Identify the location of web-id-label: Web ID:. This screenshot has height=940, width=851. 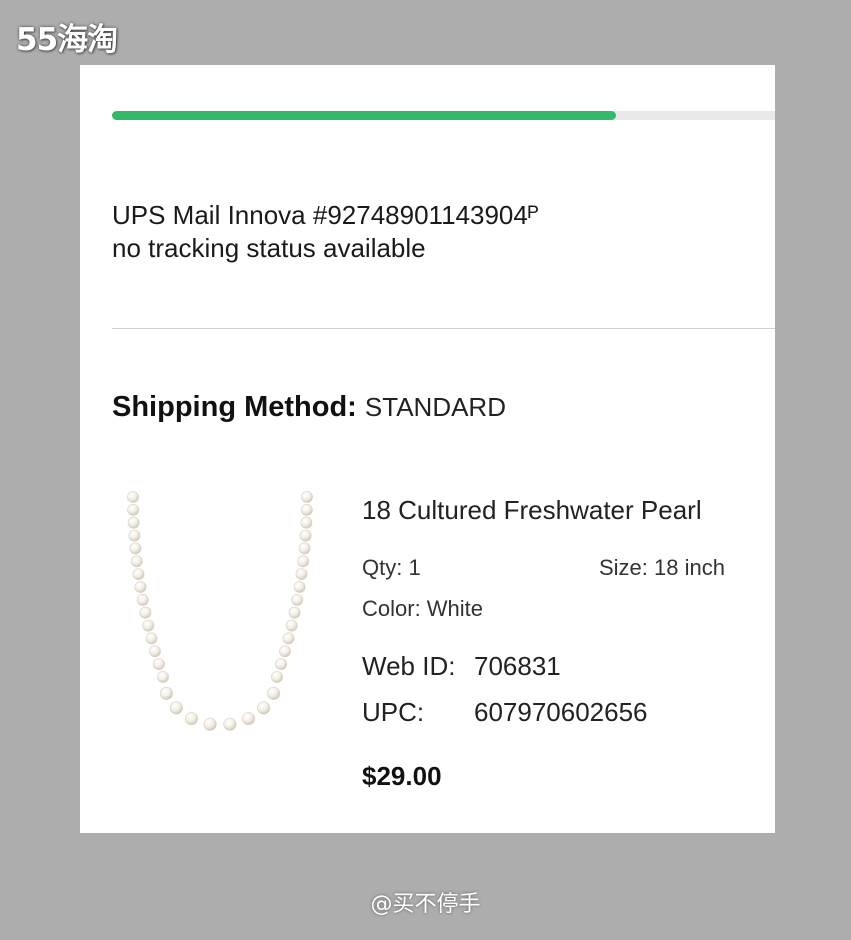
(409, 666).